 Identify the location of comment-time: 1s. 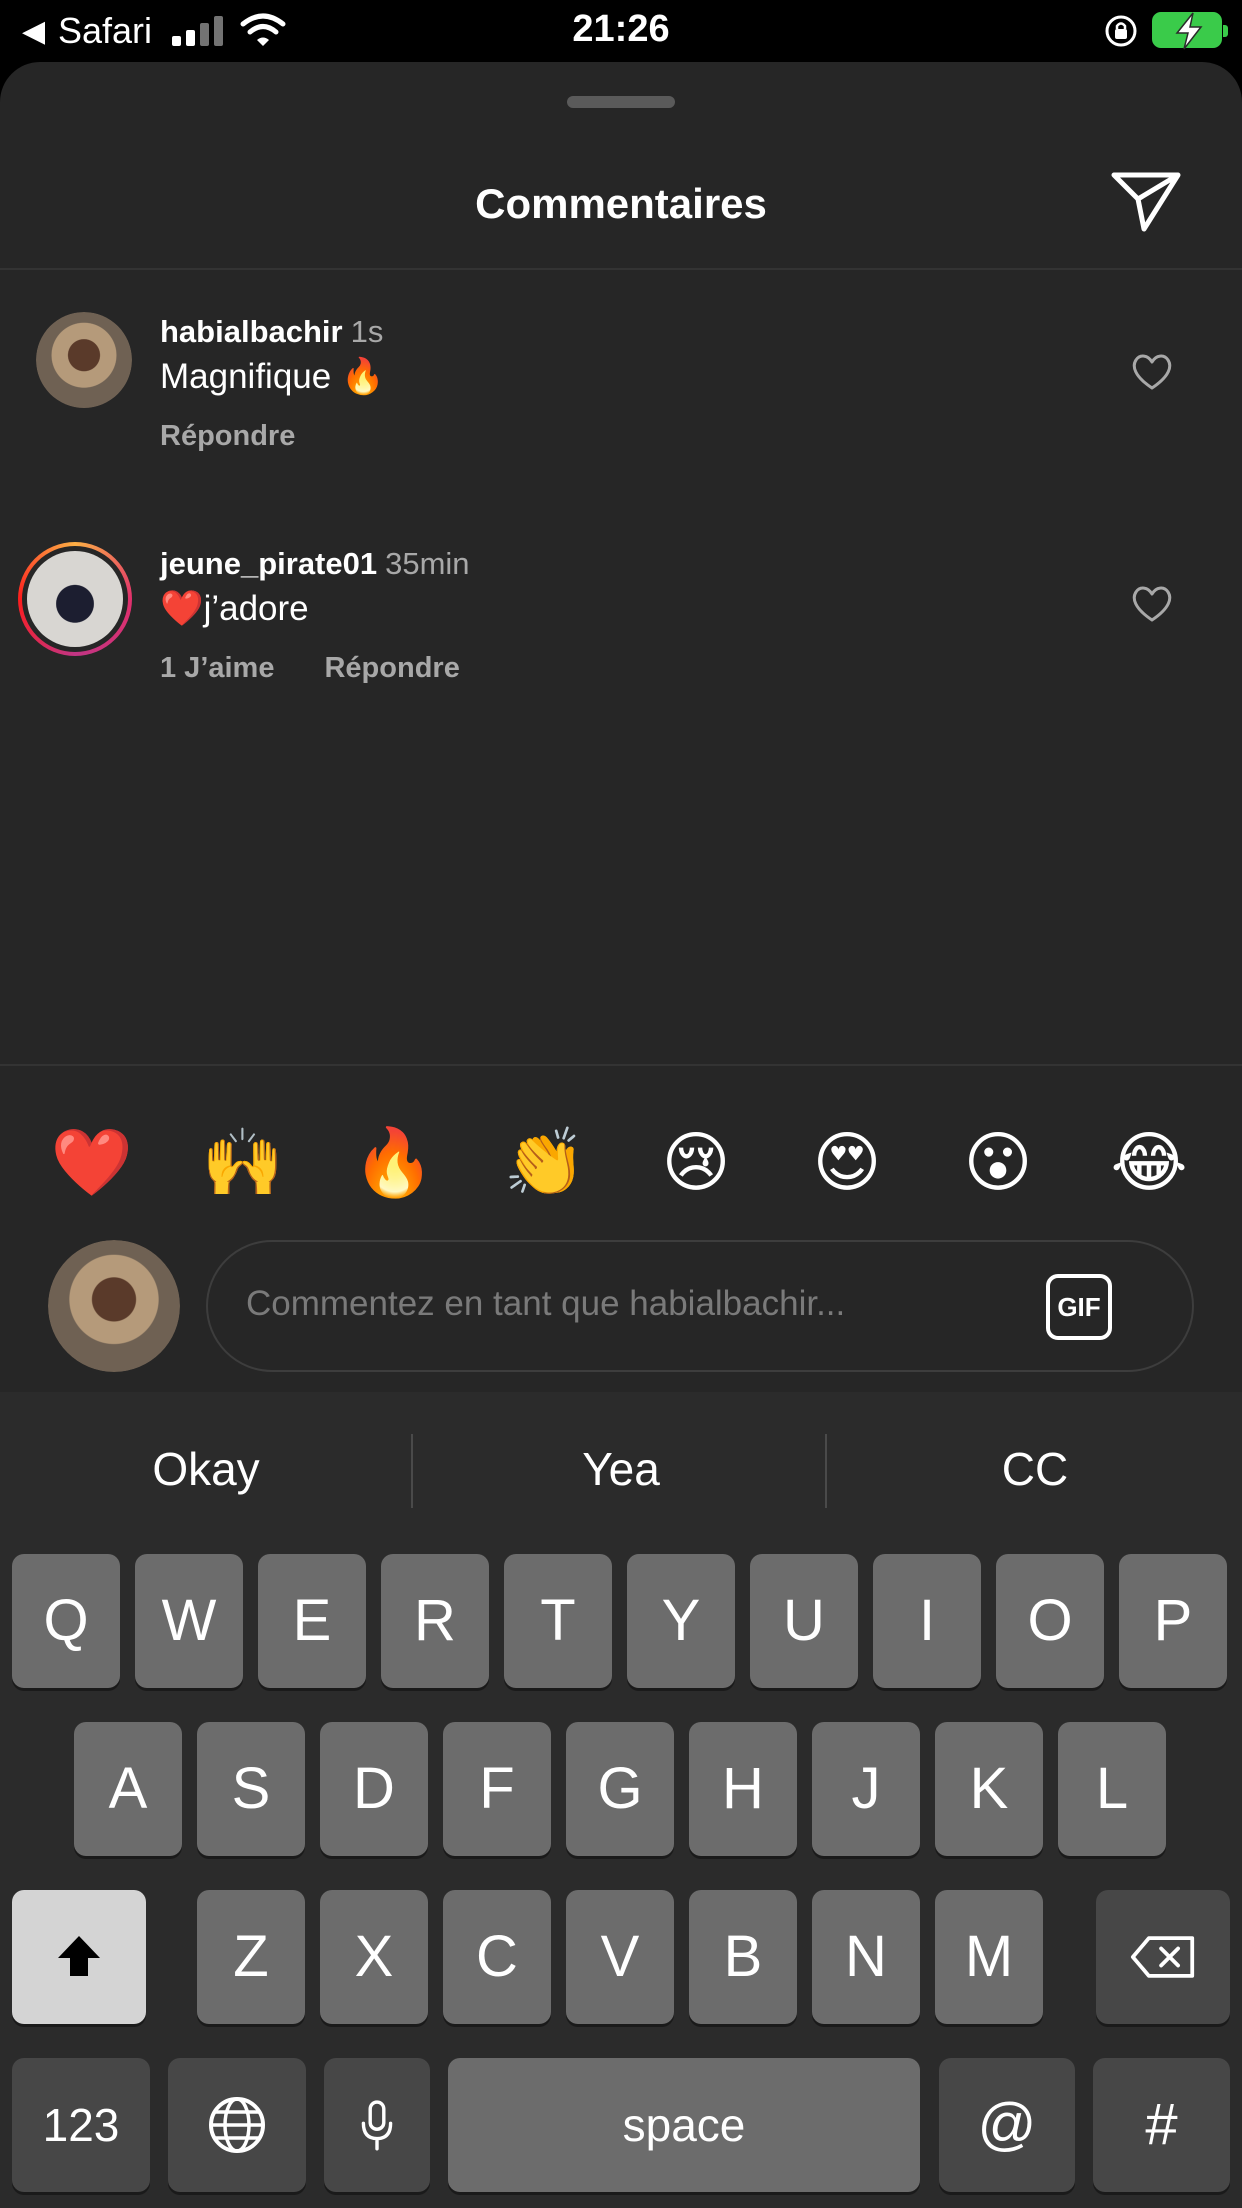
(367, 331).